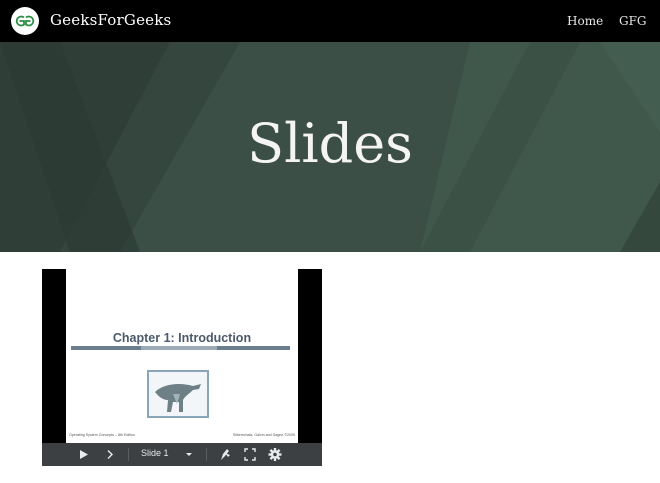 Image resolution: width=660 pixels, height=483 pixels. What do you see at coordinates (182, 338) in the screenshot?
I see `slide-title: Chapter 1: Introduction` at bounding box center [182, 338].